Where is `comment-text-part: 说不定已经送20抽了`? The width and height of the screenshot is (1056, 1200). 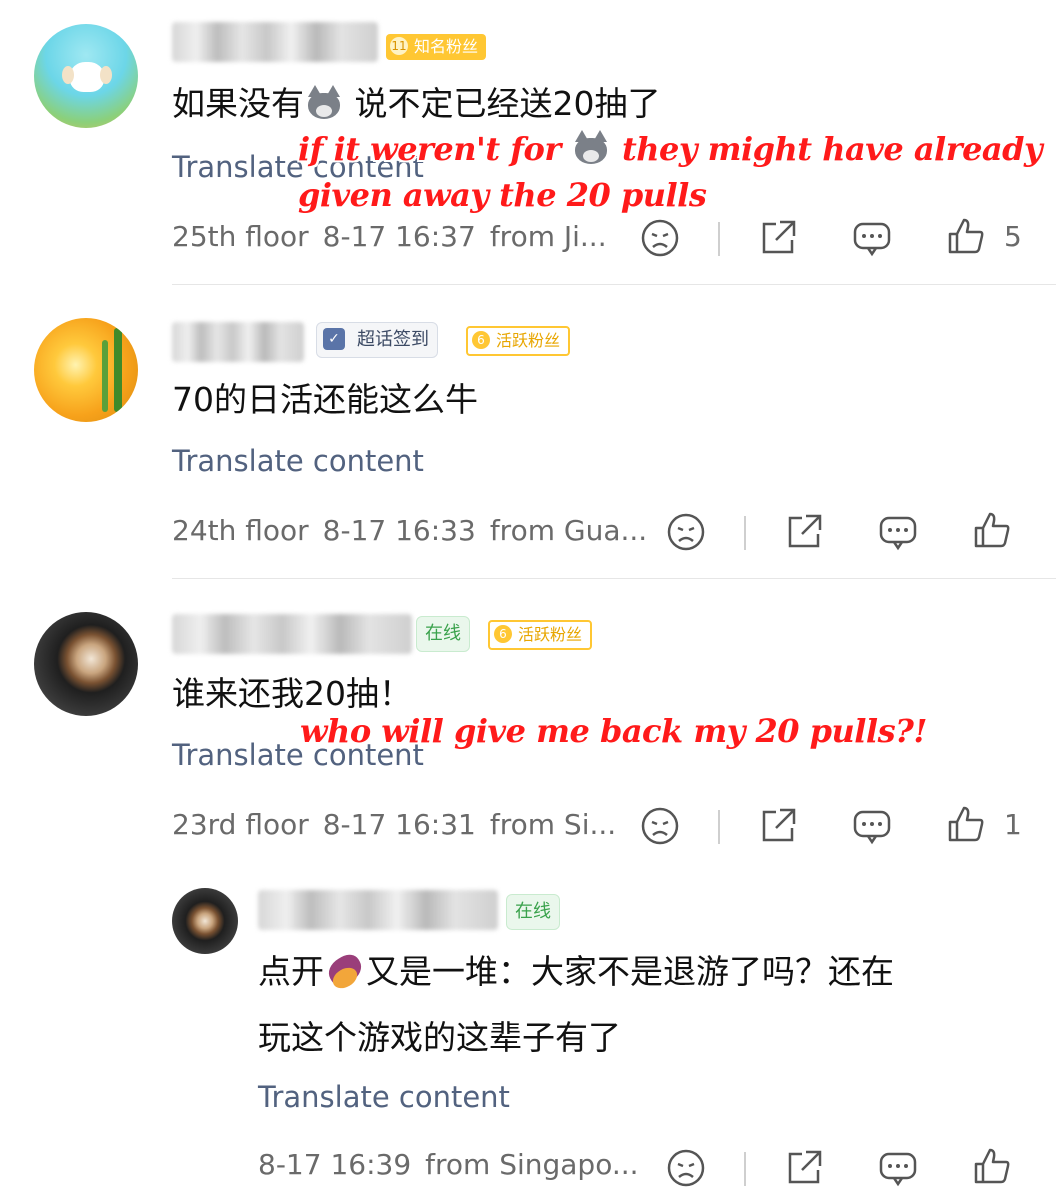
comment-text-part: 说不定已经送20抽了 is located at coordinates (507, 103).